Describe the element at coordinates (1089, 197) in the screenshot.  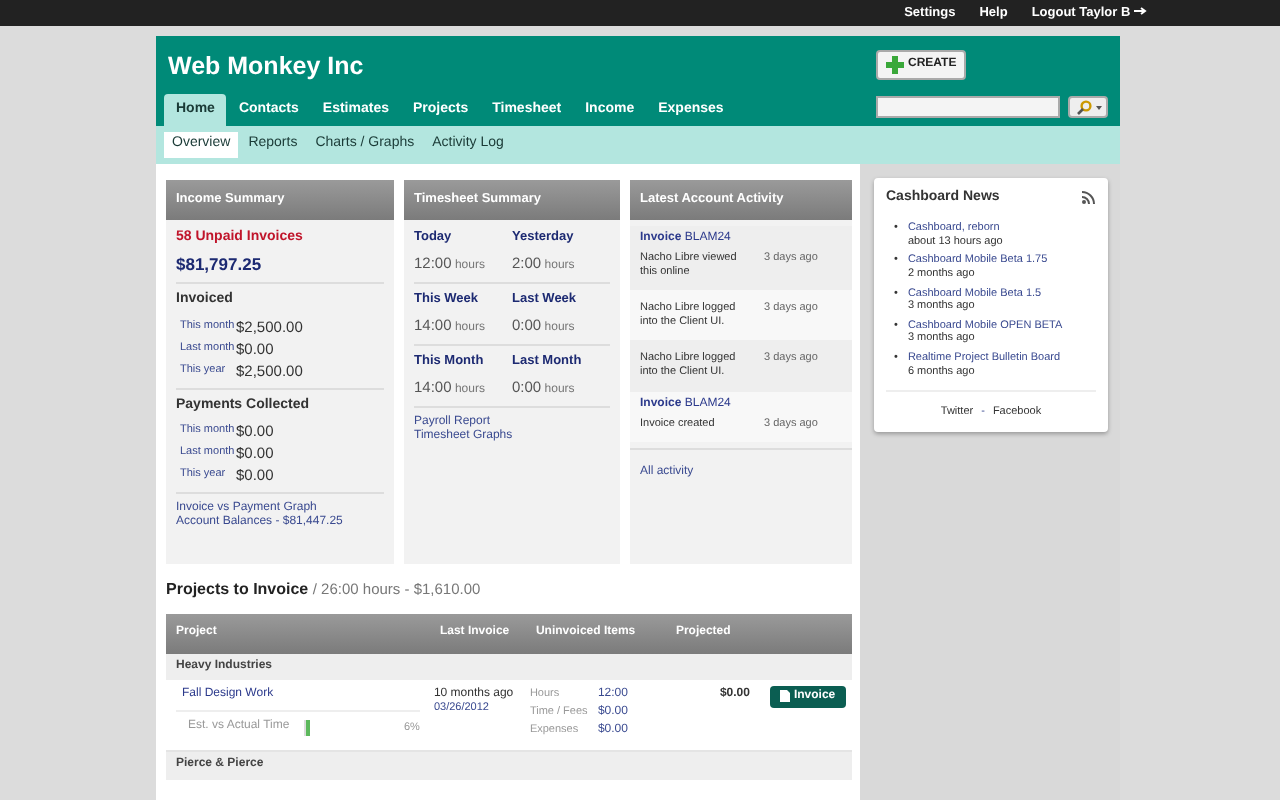
I see `rss-icon` at that location.